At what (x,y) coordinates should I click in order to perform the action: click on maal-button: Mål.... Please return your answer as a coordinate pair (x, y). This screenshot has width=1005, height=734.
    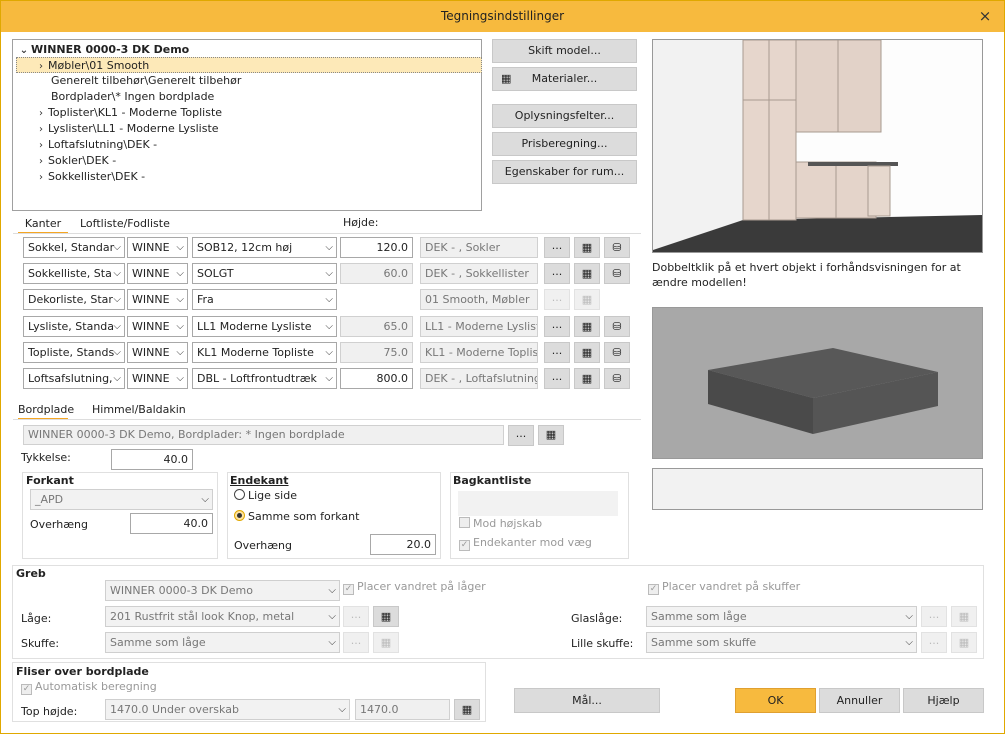
    Looking at the image, I should click on (587, 700).